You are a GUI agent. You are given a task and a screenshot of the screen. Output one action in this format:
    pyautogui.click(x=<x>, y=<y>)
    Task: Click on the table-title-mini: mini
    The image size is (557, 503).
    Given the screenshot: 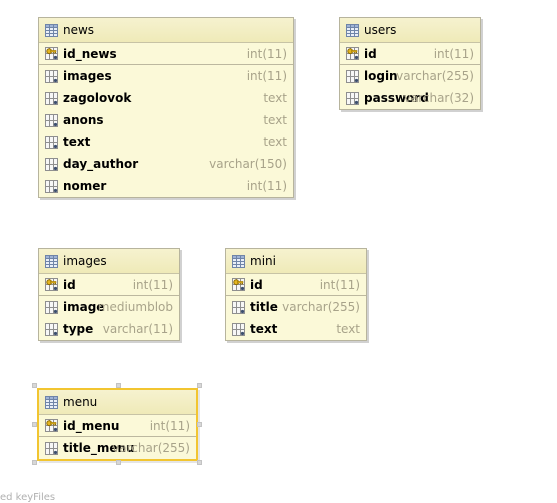 What is the action you would take?
    pyautogui.click(x=263, y=261)
    